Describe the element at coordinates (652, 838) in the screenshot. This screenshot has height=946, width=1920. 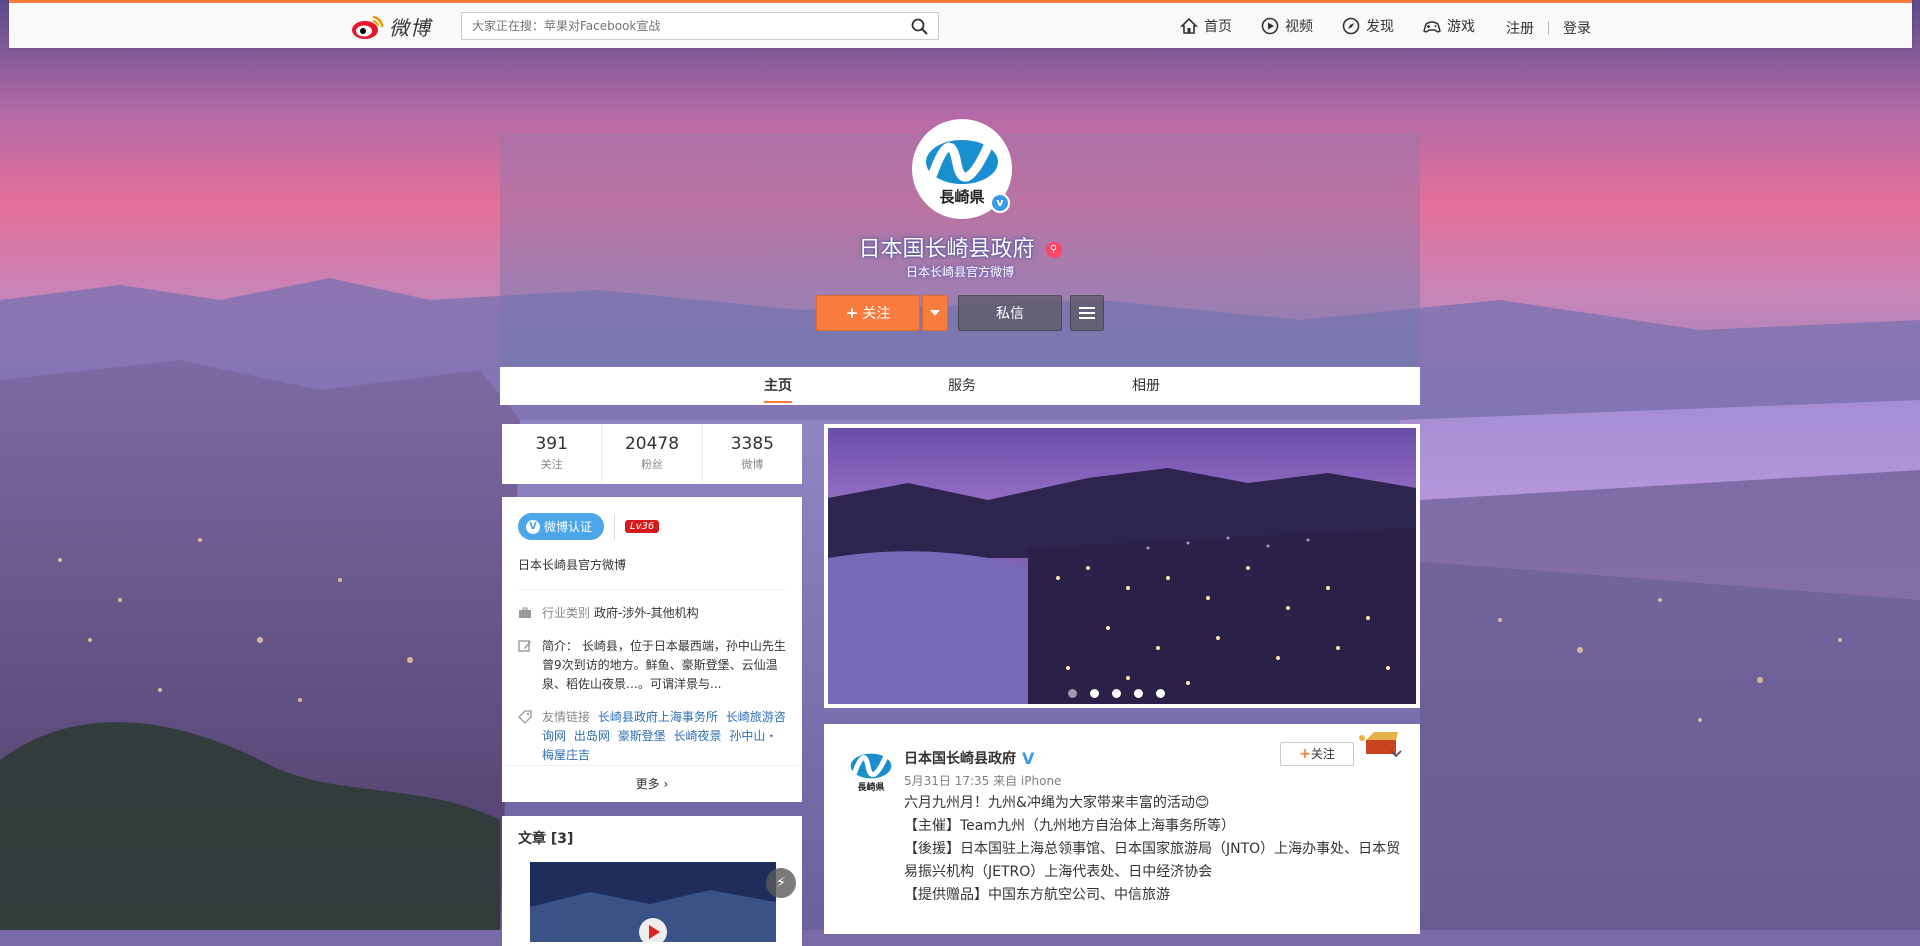
I see `articles-title: 文章 [3]` at that location.